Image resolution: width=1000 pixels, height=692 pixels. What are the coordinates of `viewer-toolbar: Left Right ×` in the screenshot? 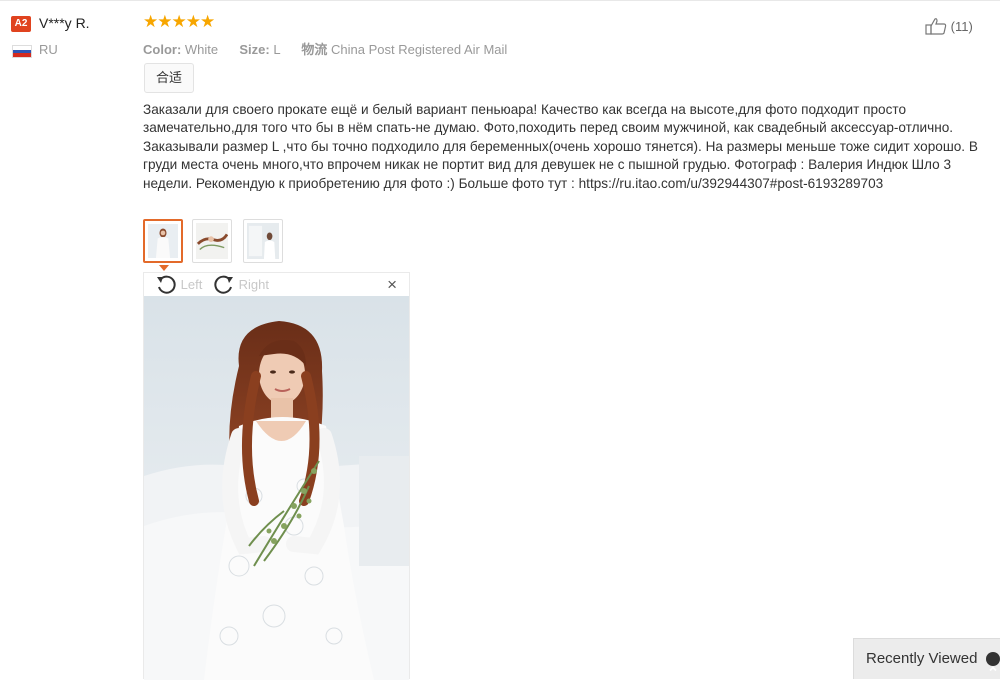 It's located at (276, 284).